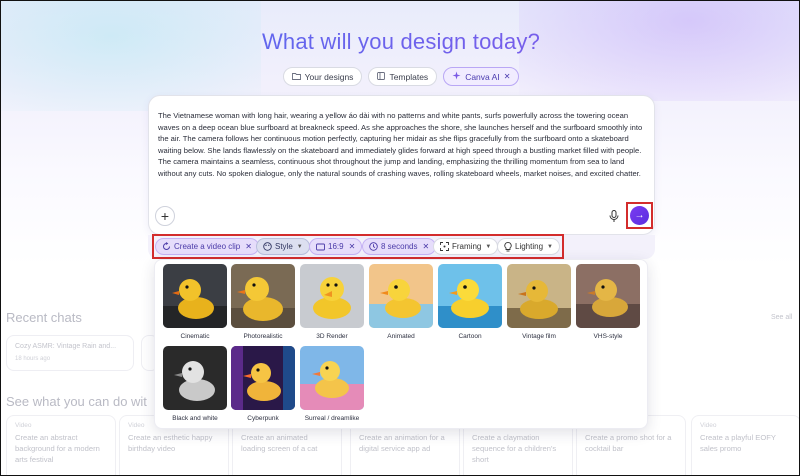  I want to click on style-option-vhs-style: VHS-style, so click(608, 302).